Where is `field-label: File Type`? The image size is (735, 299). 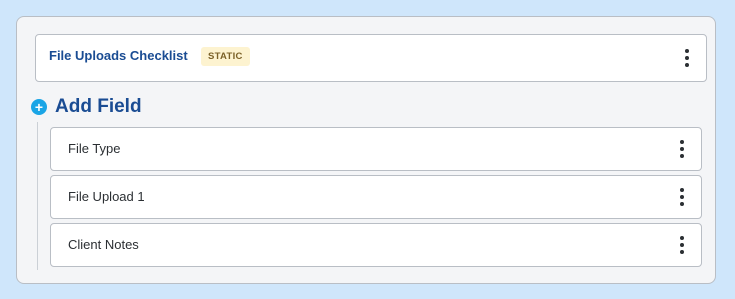 field-label: File Type is located at coordinates (94, 148).